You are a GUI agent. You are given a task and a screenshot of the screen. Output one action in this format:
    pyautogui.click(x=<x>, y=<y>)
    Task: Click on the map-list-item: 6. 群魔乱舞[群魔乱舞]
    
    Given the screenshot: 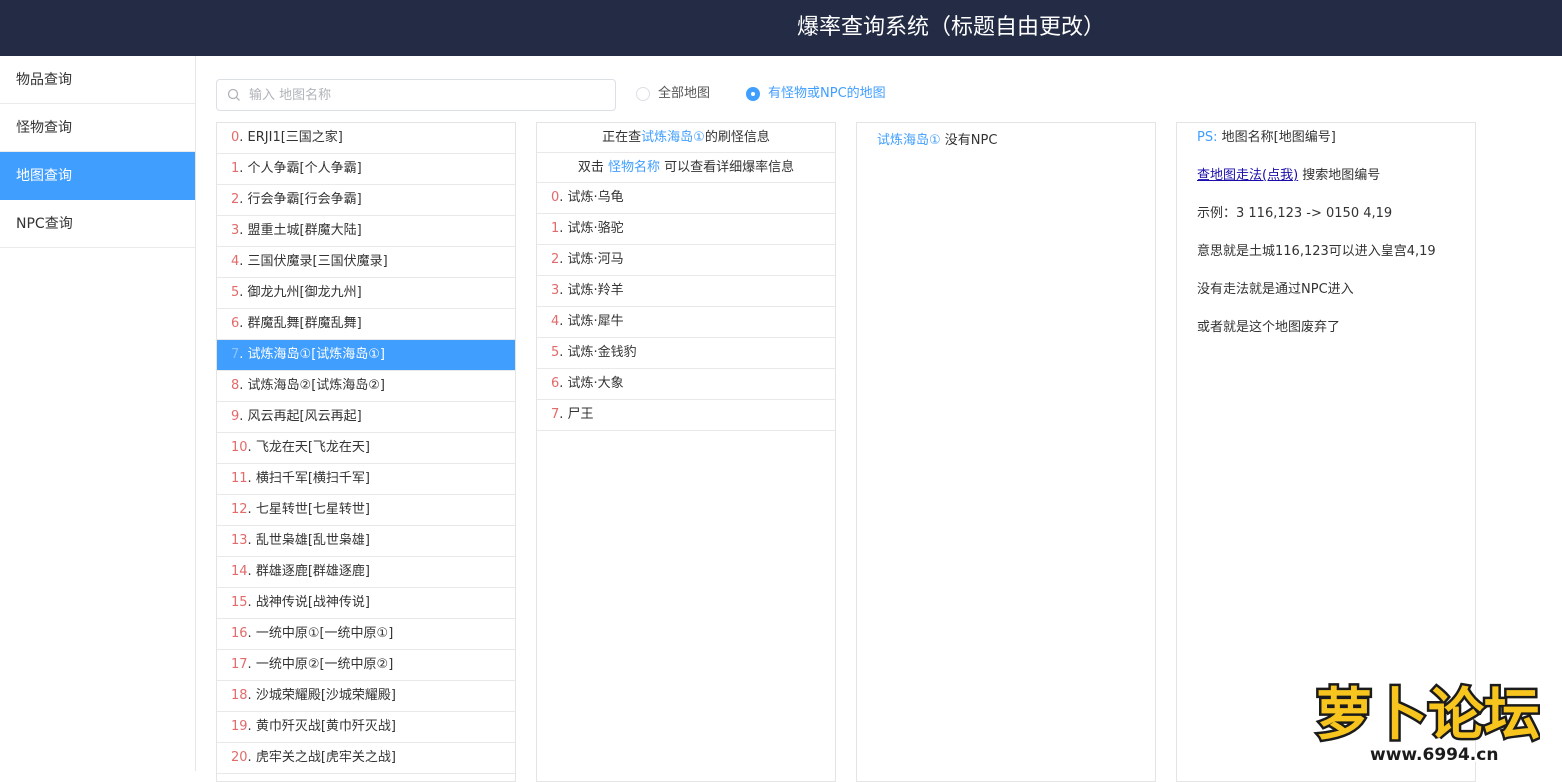 What is the action you would take?
    pyautogui.click(x=366, y=324)
    